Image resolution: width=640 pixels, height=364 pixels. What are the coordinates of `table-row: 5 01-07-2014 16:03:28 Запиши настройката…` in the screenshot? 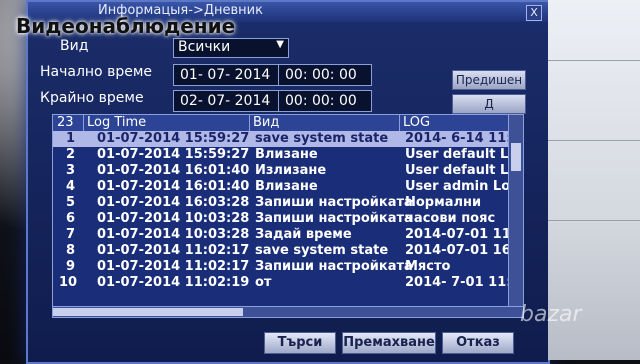 It's located at (281, 203).